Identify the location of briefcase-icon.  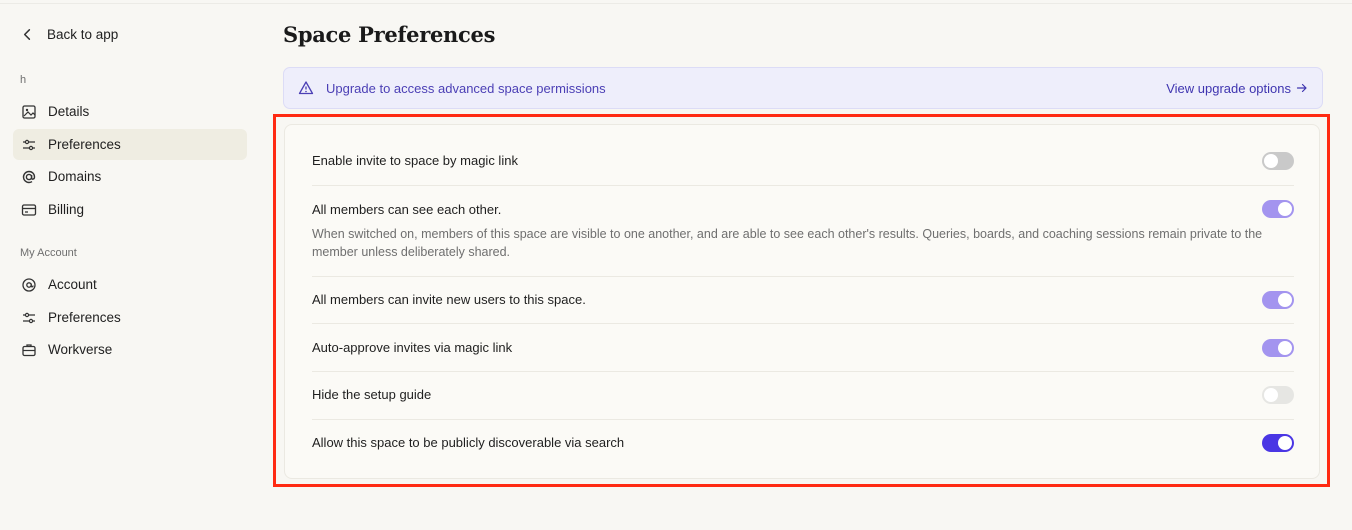
(29, 349).